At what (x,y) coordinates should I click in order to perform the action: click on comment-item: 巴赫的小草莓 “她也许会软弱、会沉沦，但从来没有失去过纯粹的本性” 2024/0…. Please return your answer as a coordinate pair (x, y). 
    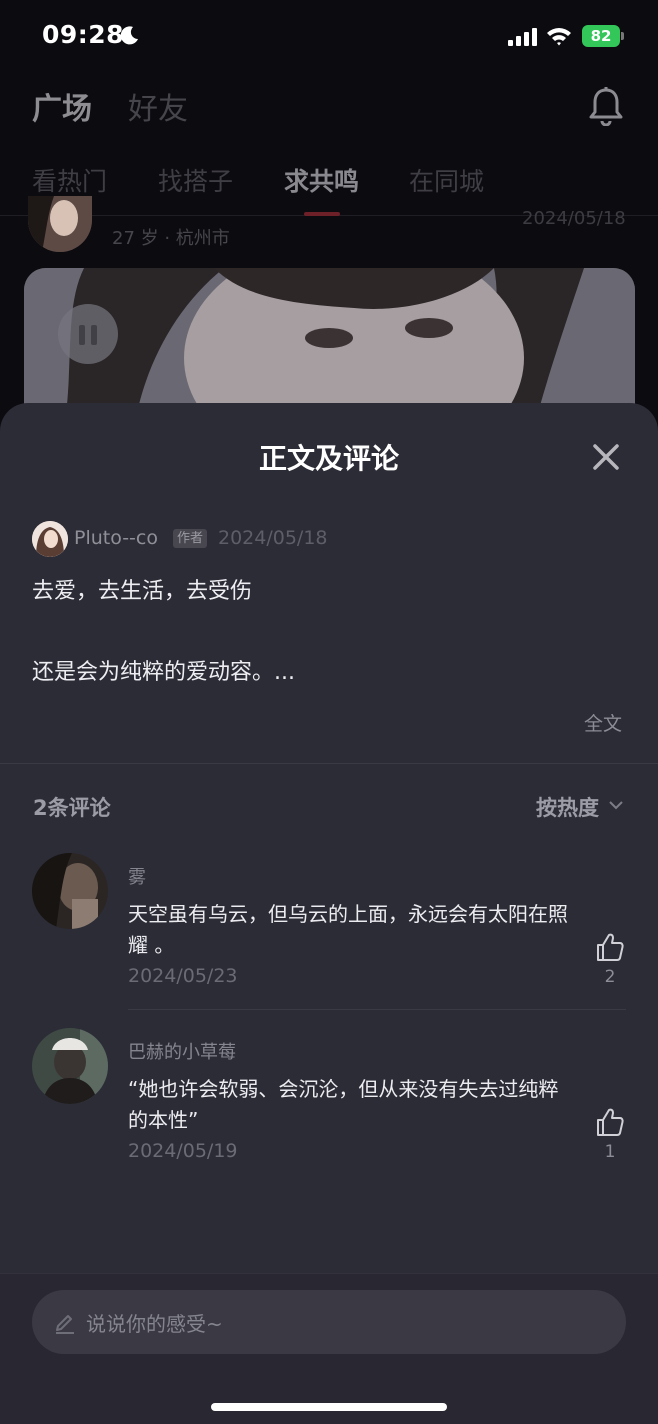
    Looking at the image, I should click on (329, 1108).